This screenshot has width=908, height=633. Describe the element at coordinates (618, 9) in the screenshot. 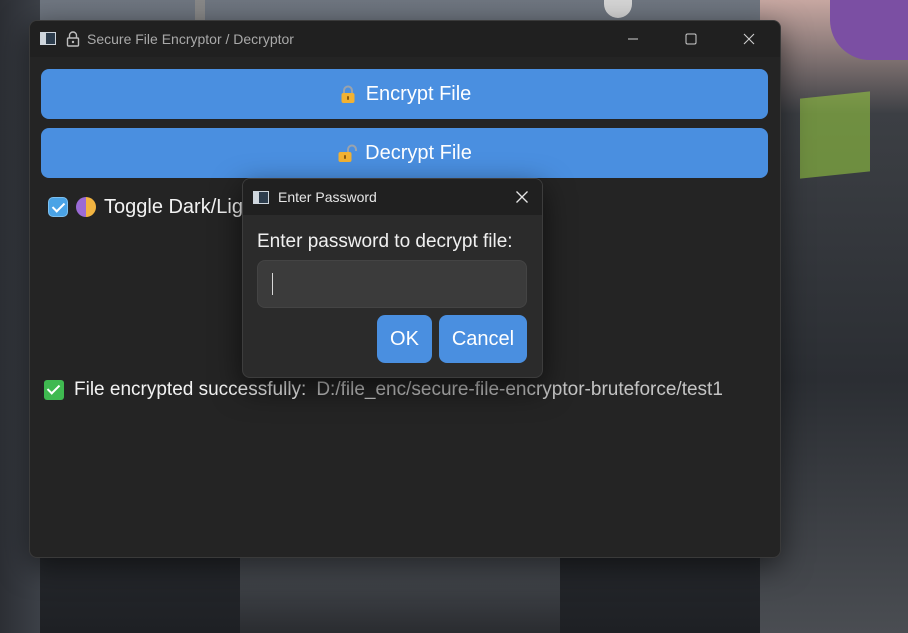

I see `wallpaper-ball` at that location.